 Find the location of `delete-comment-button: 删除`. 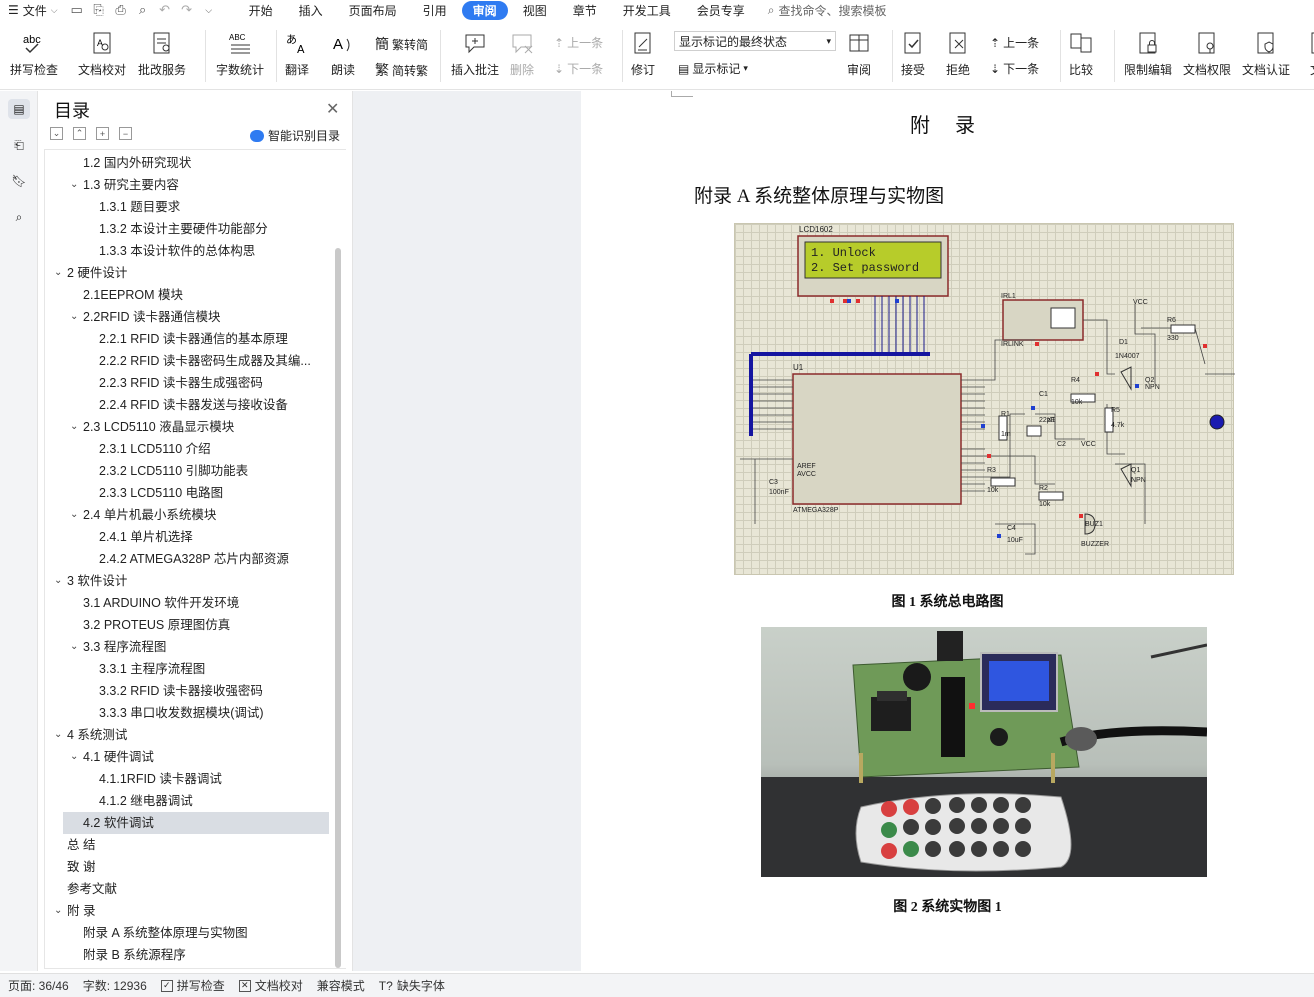

delete-comment-button: 删除 is located at coordinates (522, 49).